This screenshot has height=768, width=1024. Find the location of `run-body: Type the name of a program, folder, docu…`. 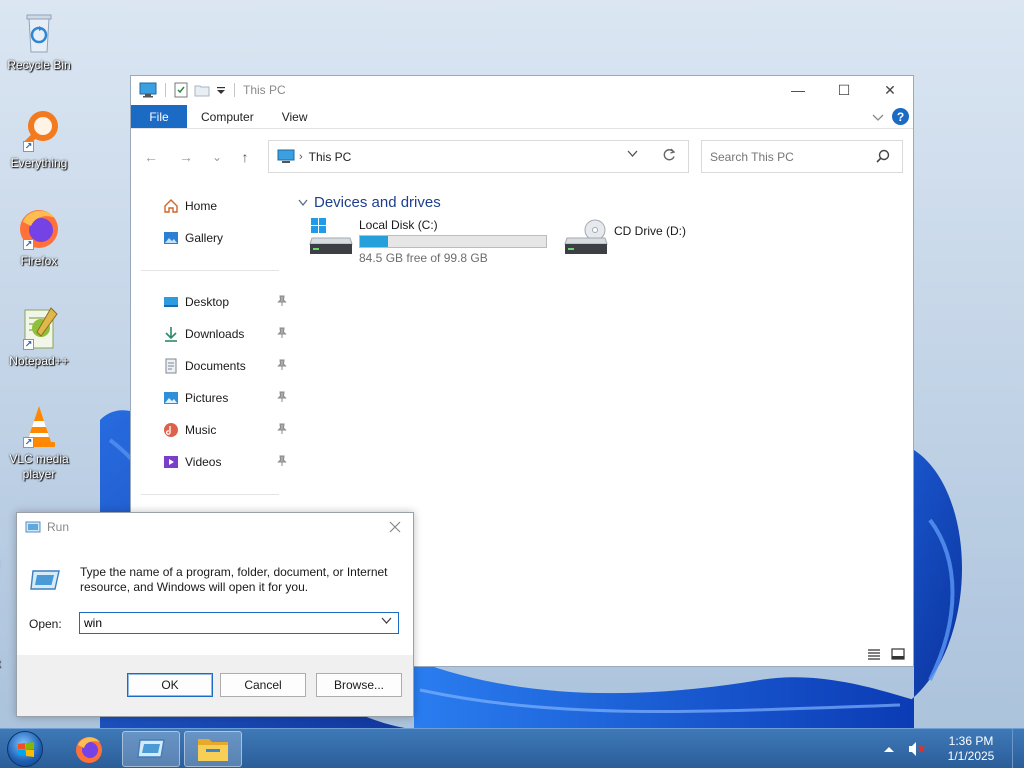

run-body: Type the name of a program, folder, docu… is located at coordinates (215, 599).